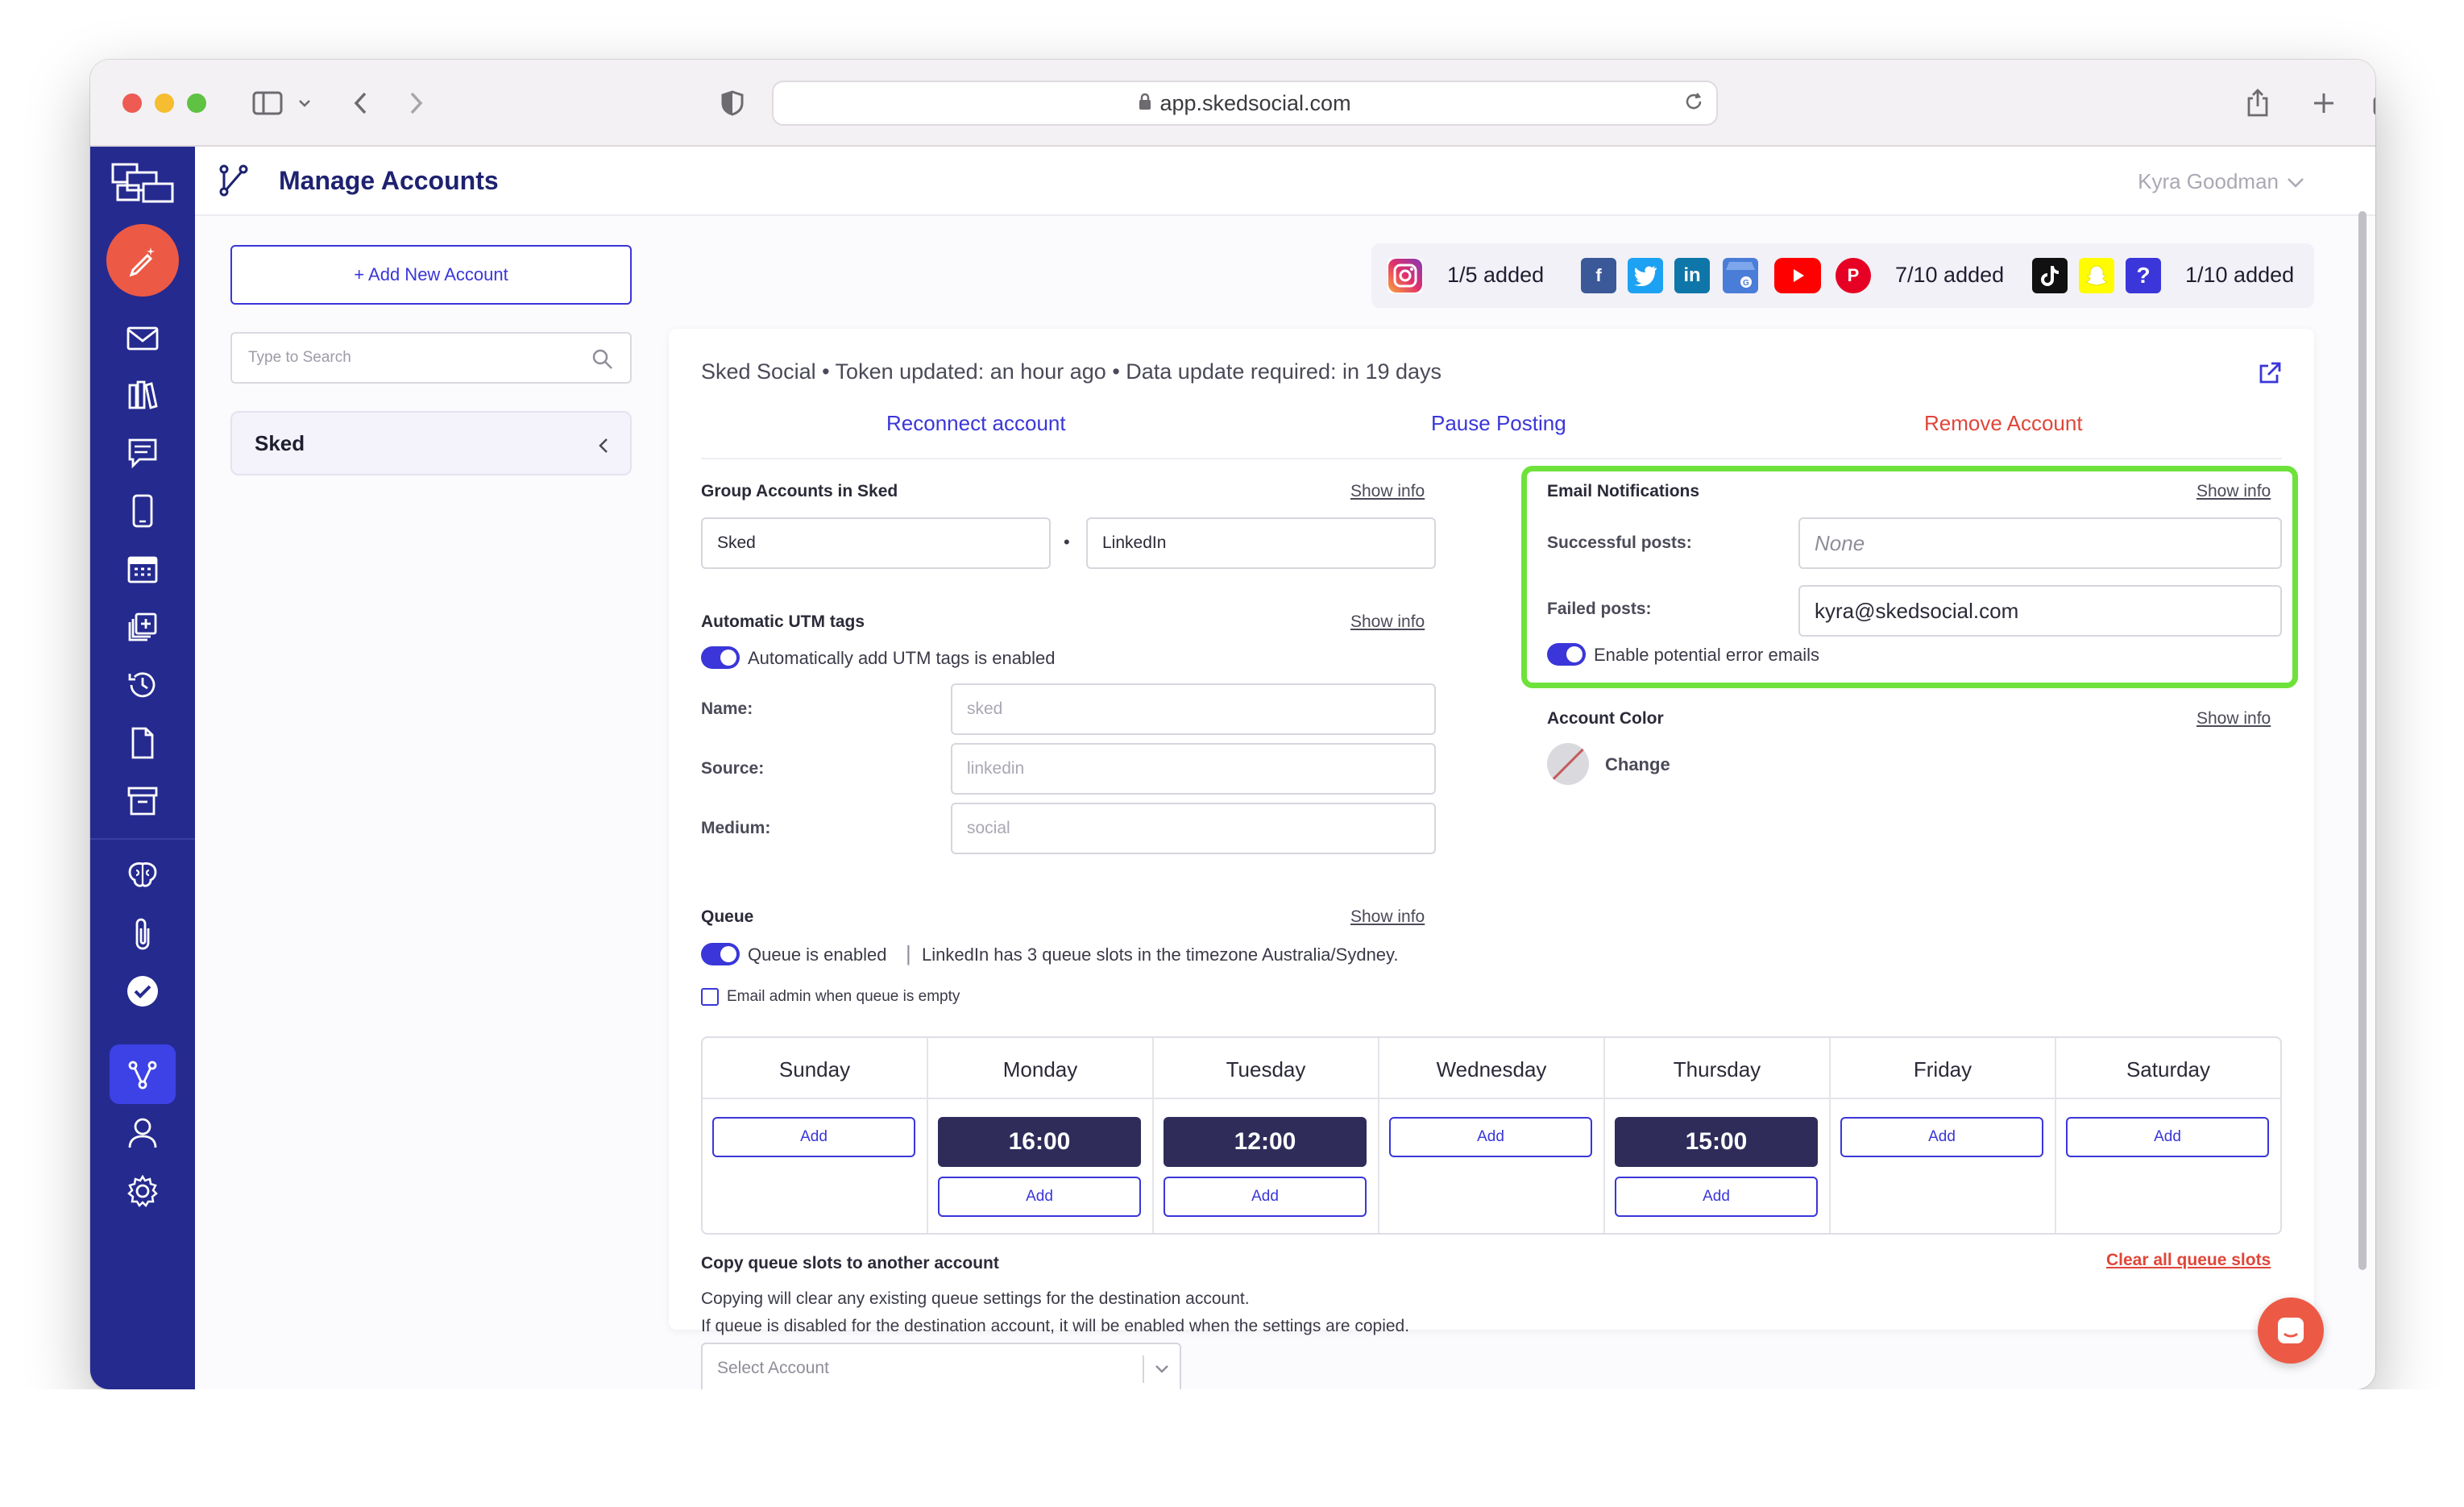 The width and height of the screenshot is (2464, 1507). I want to click on email-admin-label: Email admin when queue is empty, so click(843, 997).